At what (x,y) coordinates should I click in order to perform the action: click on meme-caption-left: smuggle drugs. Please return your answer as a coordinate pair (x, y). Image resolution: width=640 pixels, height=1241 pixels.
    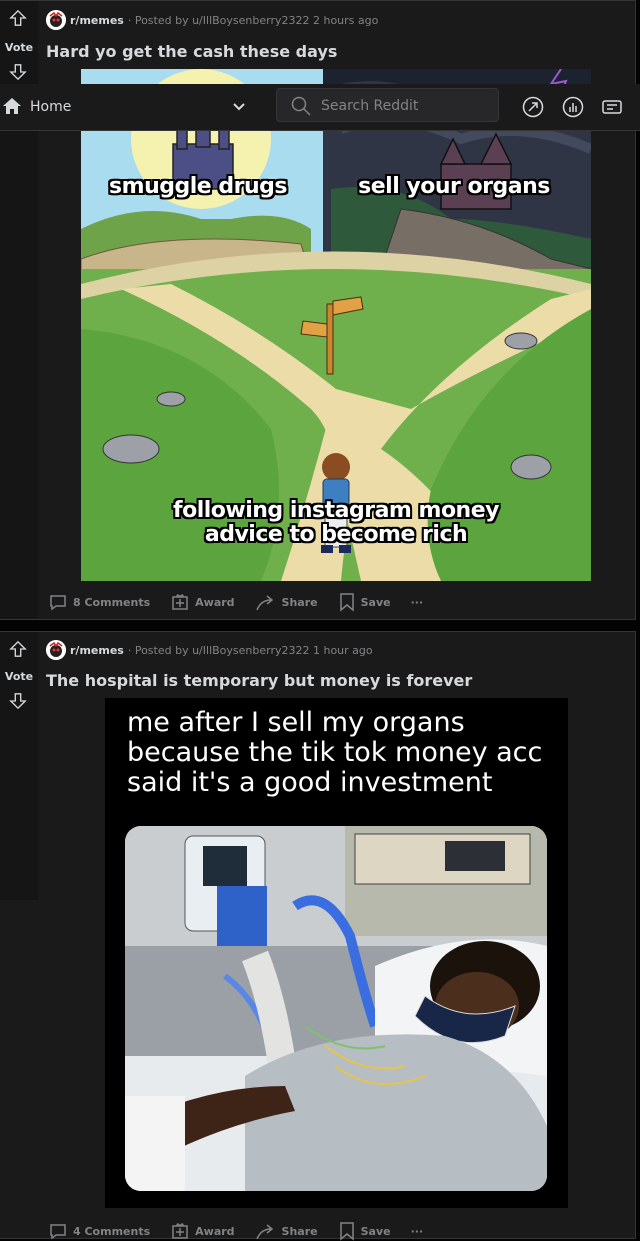
    Looking at the image, I should click on (198, 186).